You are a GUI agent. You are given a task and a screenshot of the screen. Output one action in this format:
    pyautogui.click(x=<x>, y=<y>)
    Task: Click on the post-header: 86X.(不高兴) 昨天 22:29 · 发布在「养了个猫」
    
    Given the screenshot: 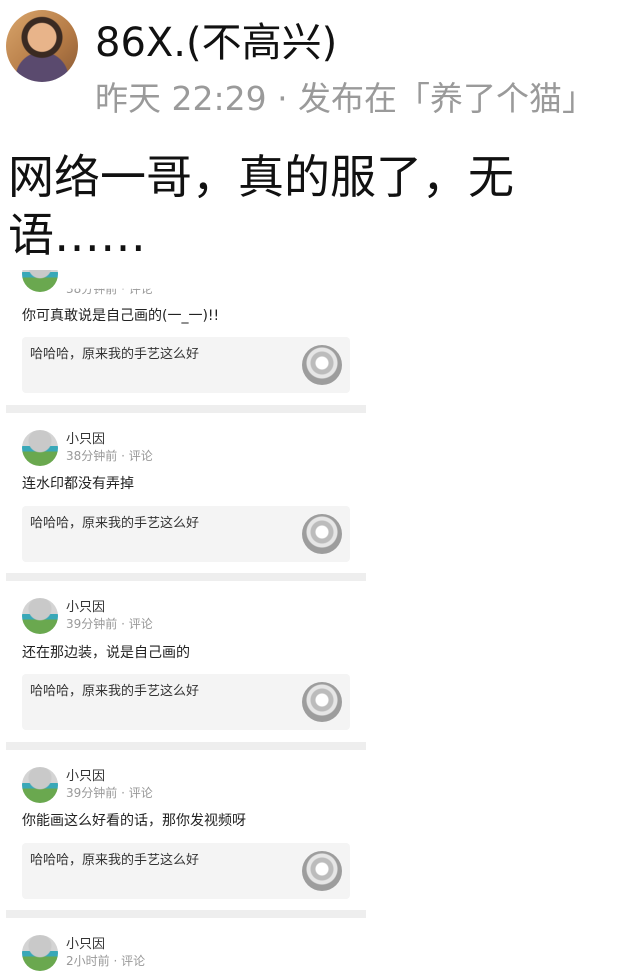 What is the action you would take?
    pyautogui.click(x=308, y=65)
    